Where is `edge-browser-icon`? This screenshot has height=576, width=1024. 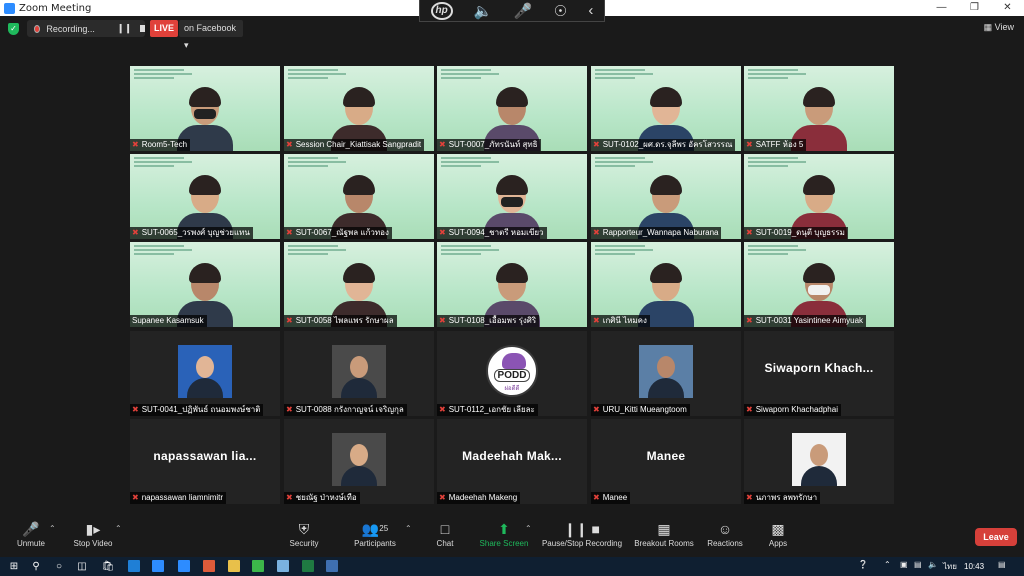 edge-browser-icon is located at coordinates (134, 566).